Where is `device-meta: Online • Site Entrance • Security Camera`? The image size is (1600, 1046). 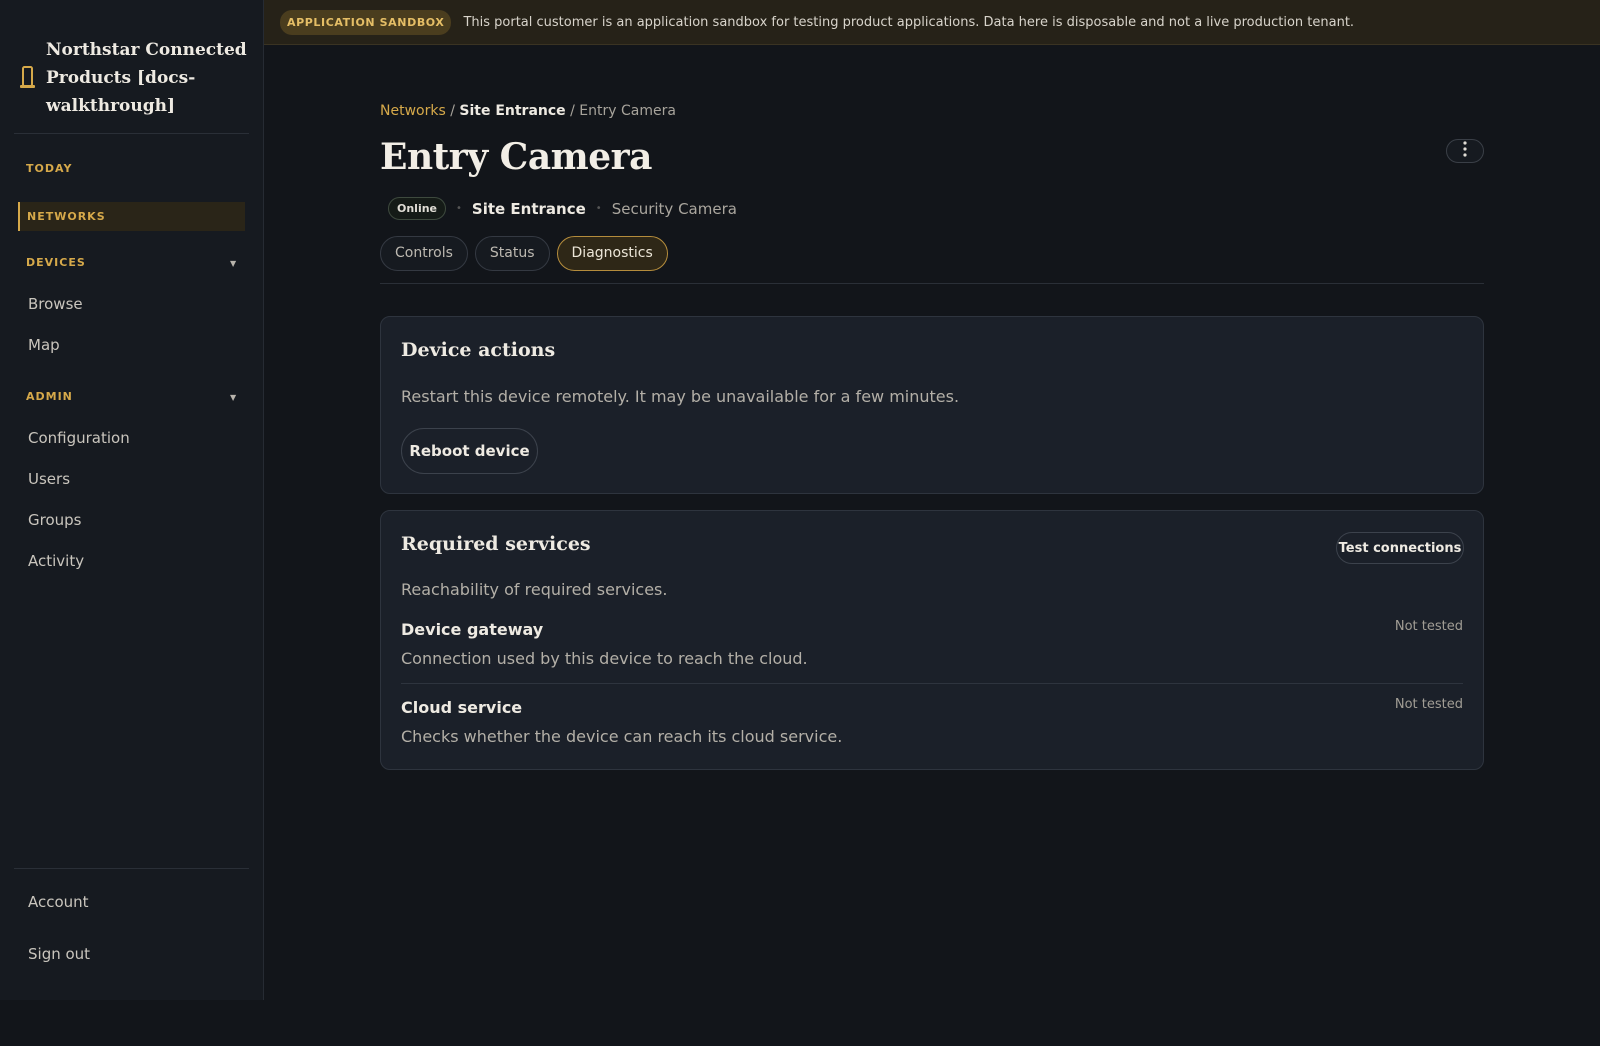 device-meta: Online • Site Entrance • Security Camera is located at coordinates (562, 208).